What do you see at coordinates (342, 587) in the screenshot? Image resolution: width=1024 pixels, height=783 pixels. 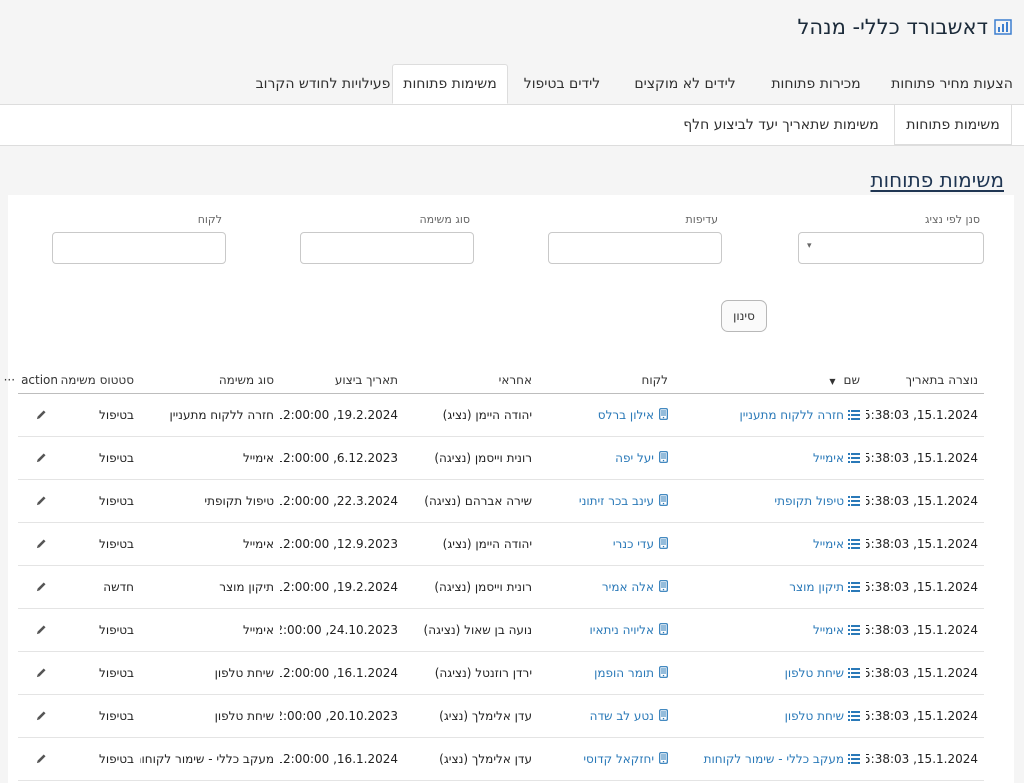 I see `due-cell: 19.2.2024, 12:00:00` at bounding box center [342, 587].